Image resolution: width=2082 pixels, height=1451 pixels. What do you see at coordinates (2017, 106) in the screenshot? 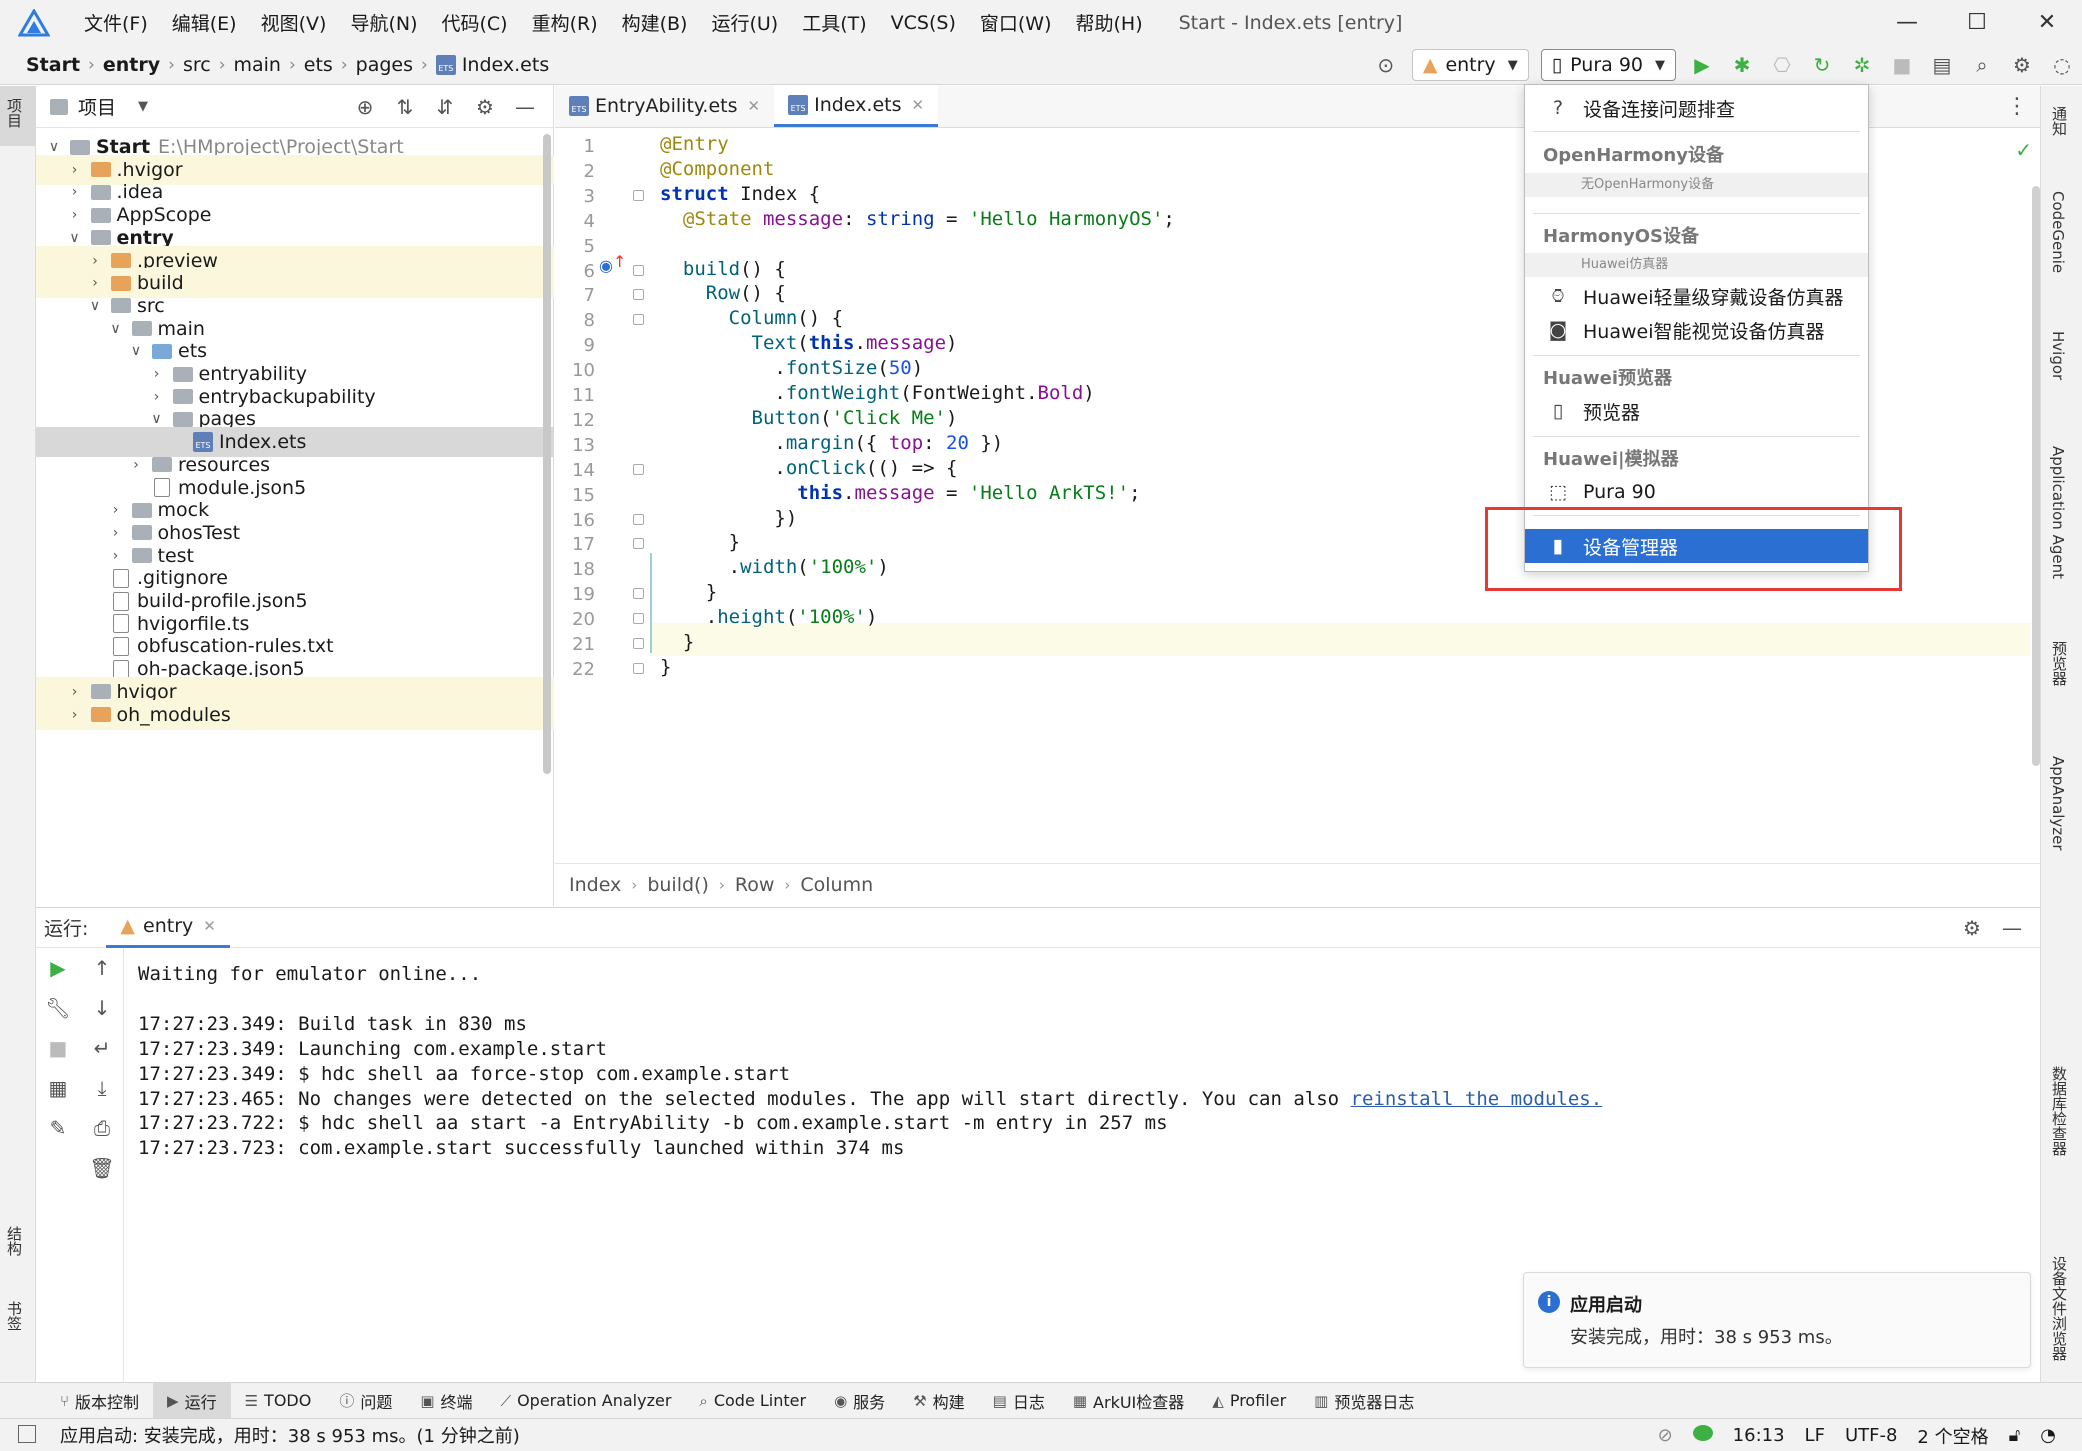
I see `more-icon: ⋮` at bounding box center [2017, 106].